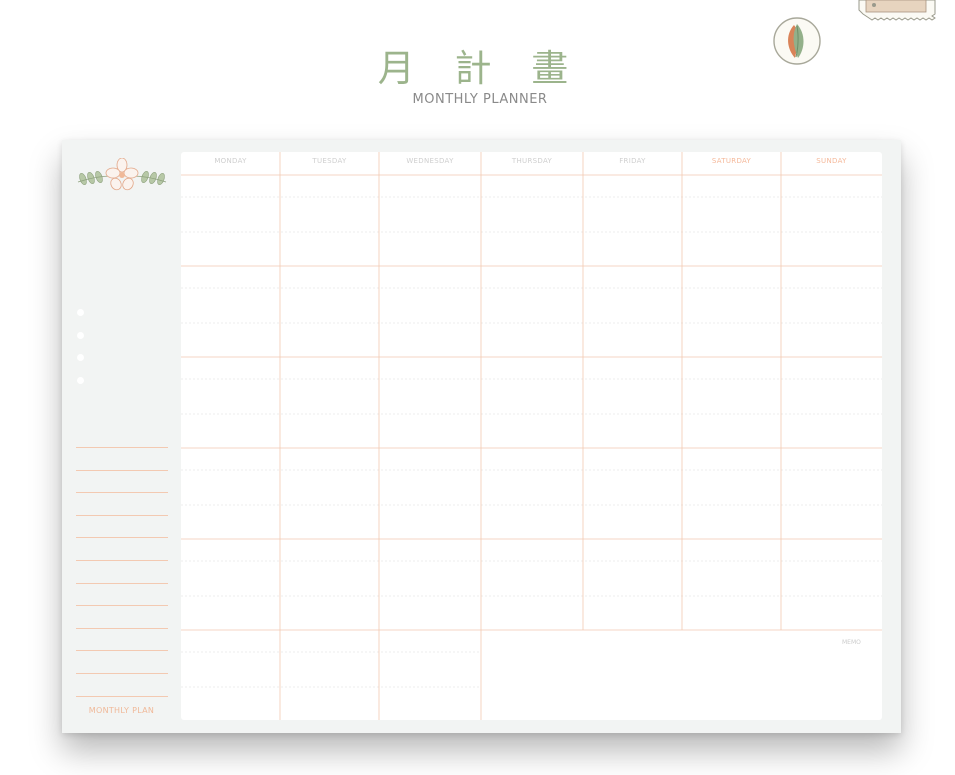  What do you see at coordinates (121, 436) in the screenshot?
I see `planner-sidebar: MONTHLY PLAN` at bounding box center [121, 436].